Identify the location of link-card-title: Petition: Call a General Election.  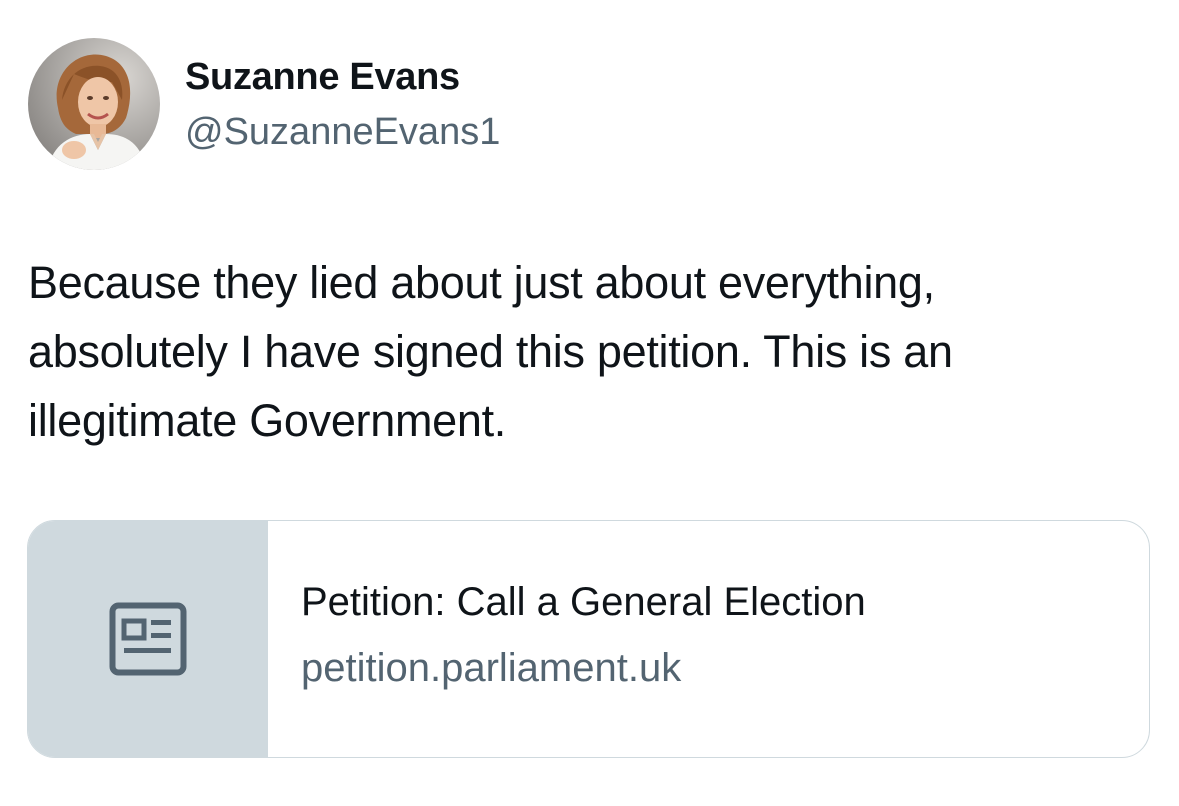
(583, 602).